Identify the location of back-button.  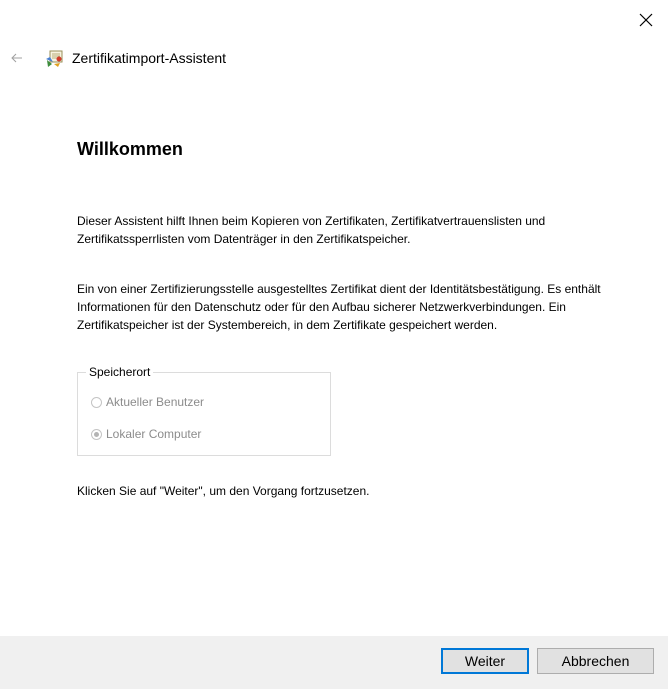
(17, 58).